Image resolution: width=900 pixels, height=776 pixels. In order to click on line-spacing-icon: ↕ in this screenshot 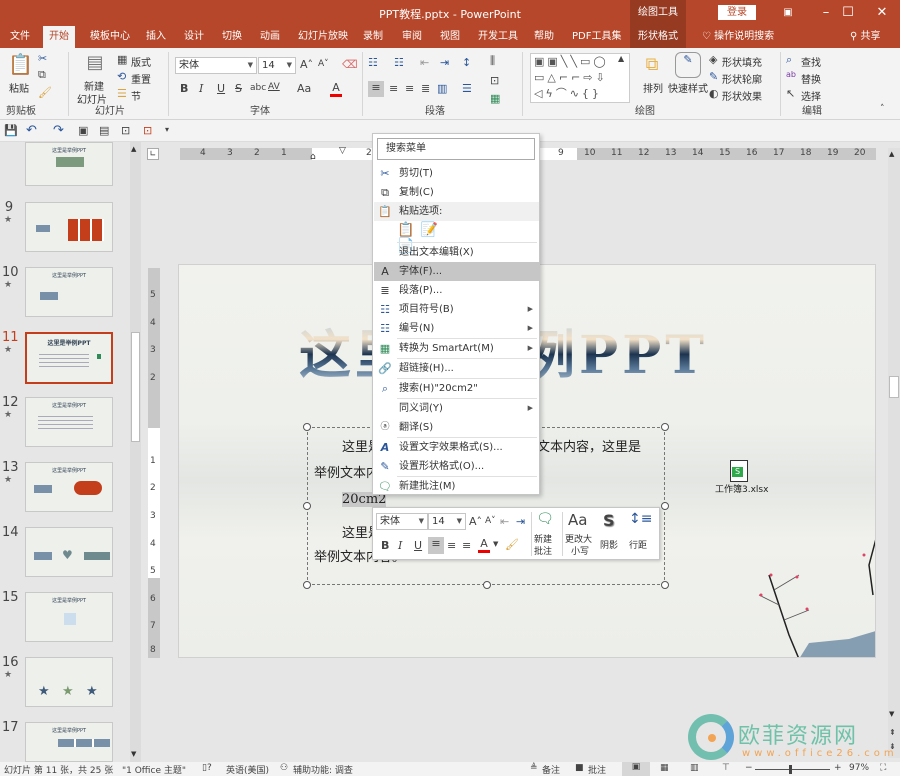, I will do `click(466, 62)`.